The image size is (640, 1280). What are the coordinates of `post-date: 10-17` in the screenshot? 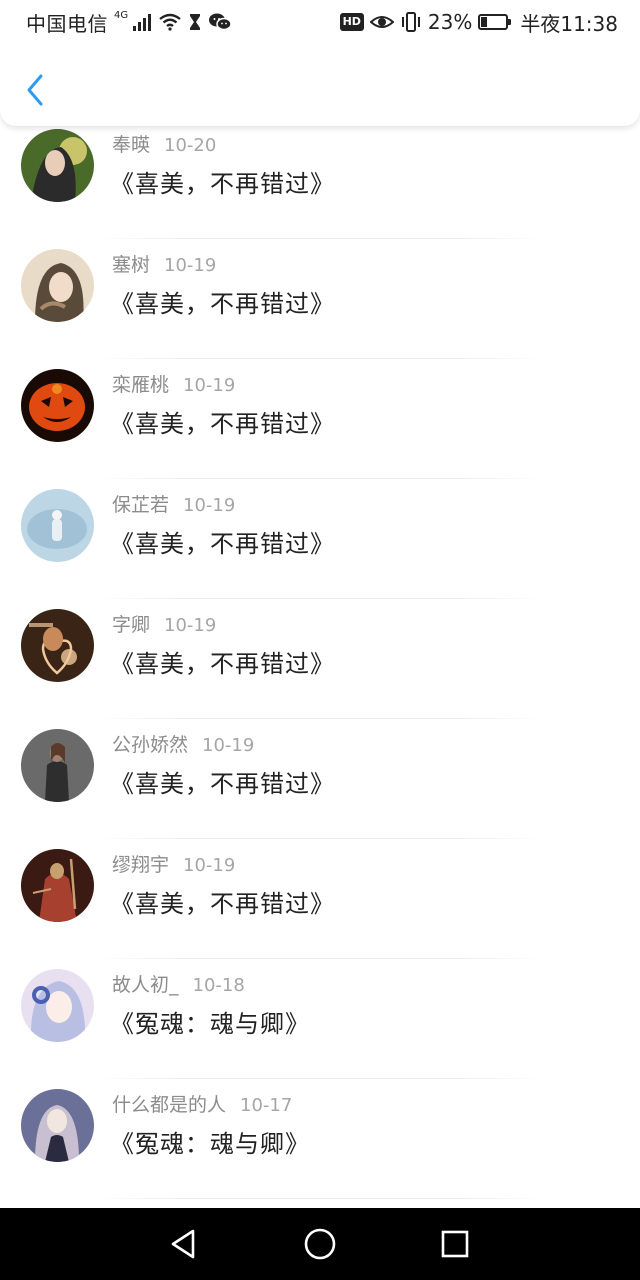 It's located at (266, 1105).